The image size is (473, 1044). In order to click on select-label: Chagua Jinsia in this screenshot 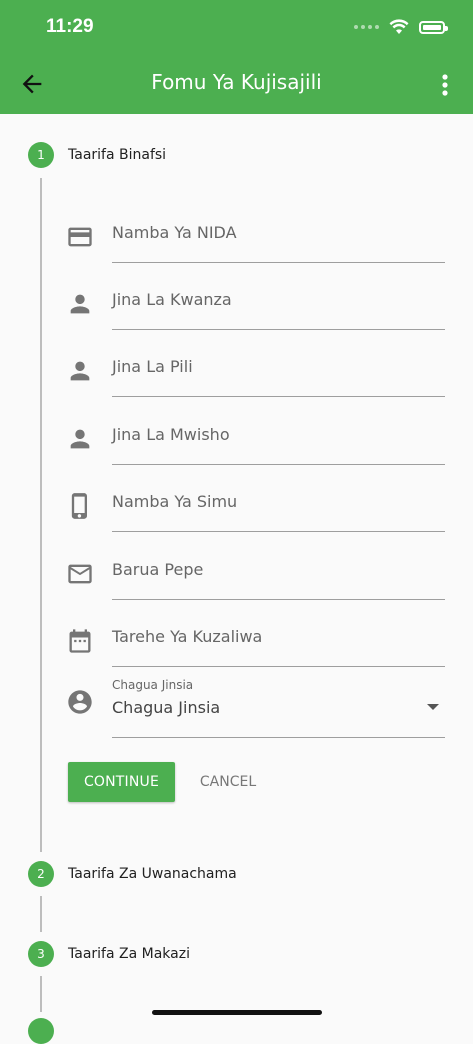, I will do `click(153, 685)`.